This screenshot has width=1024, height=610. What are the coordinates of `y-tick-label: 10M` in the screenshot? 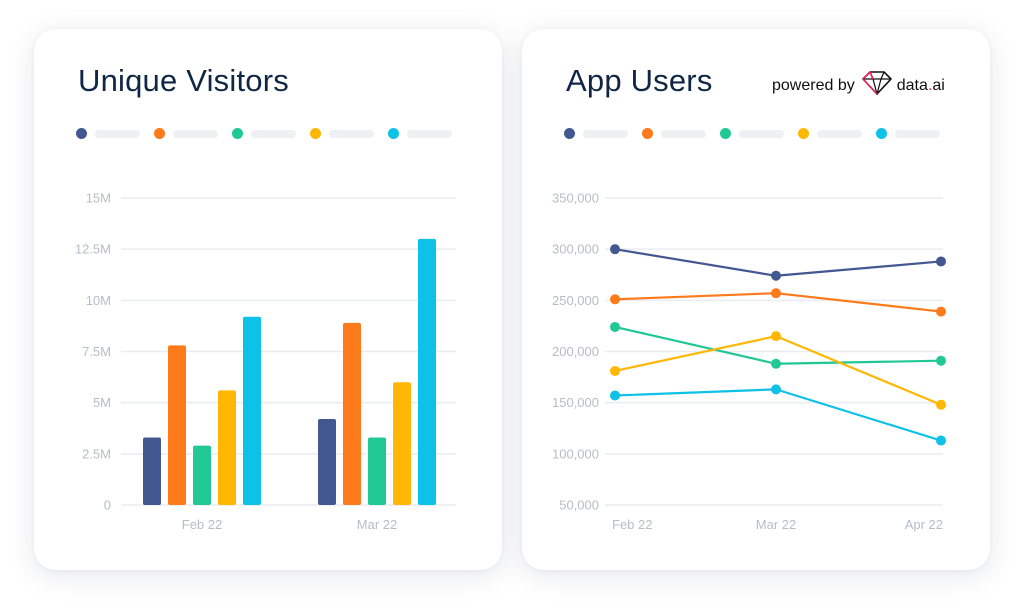 It's located at (98, 300).